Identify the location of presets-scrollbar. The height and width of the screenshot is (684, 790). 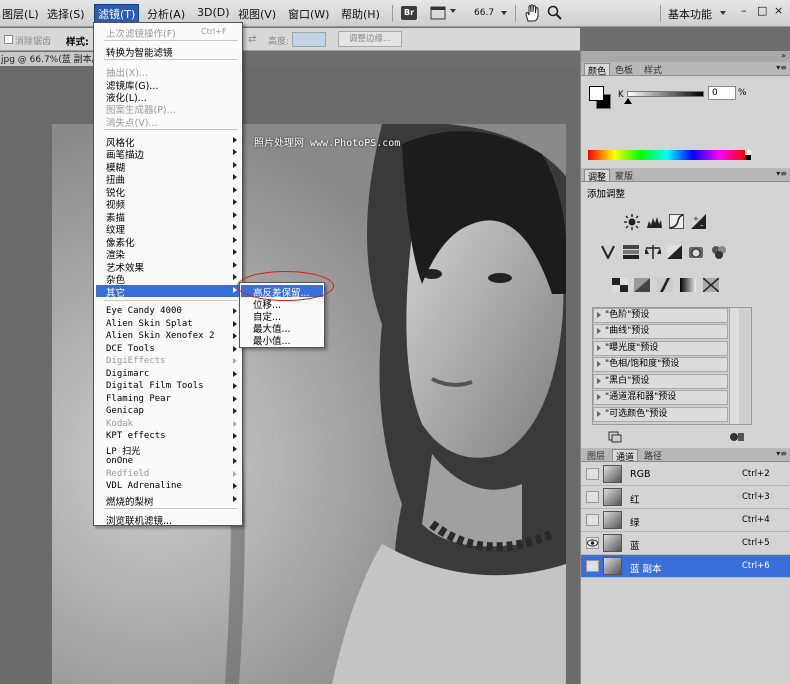
(734, 366).